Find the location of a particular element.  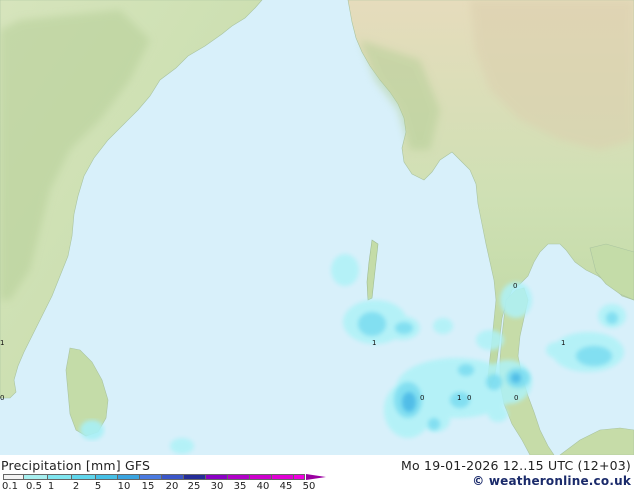

scale-arrow is located at coordinates (316, 477).